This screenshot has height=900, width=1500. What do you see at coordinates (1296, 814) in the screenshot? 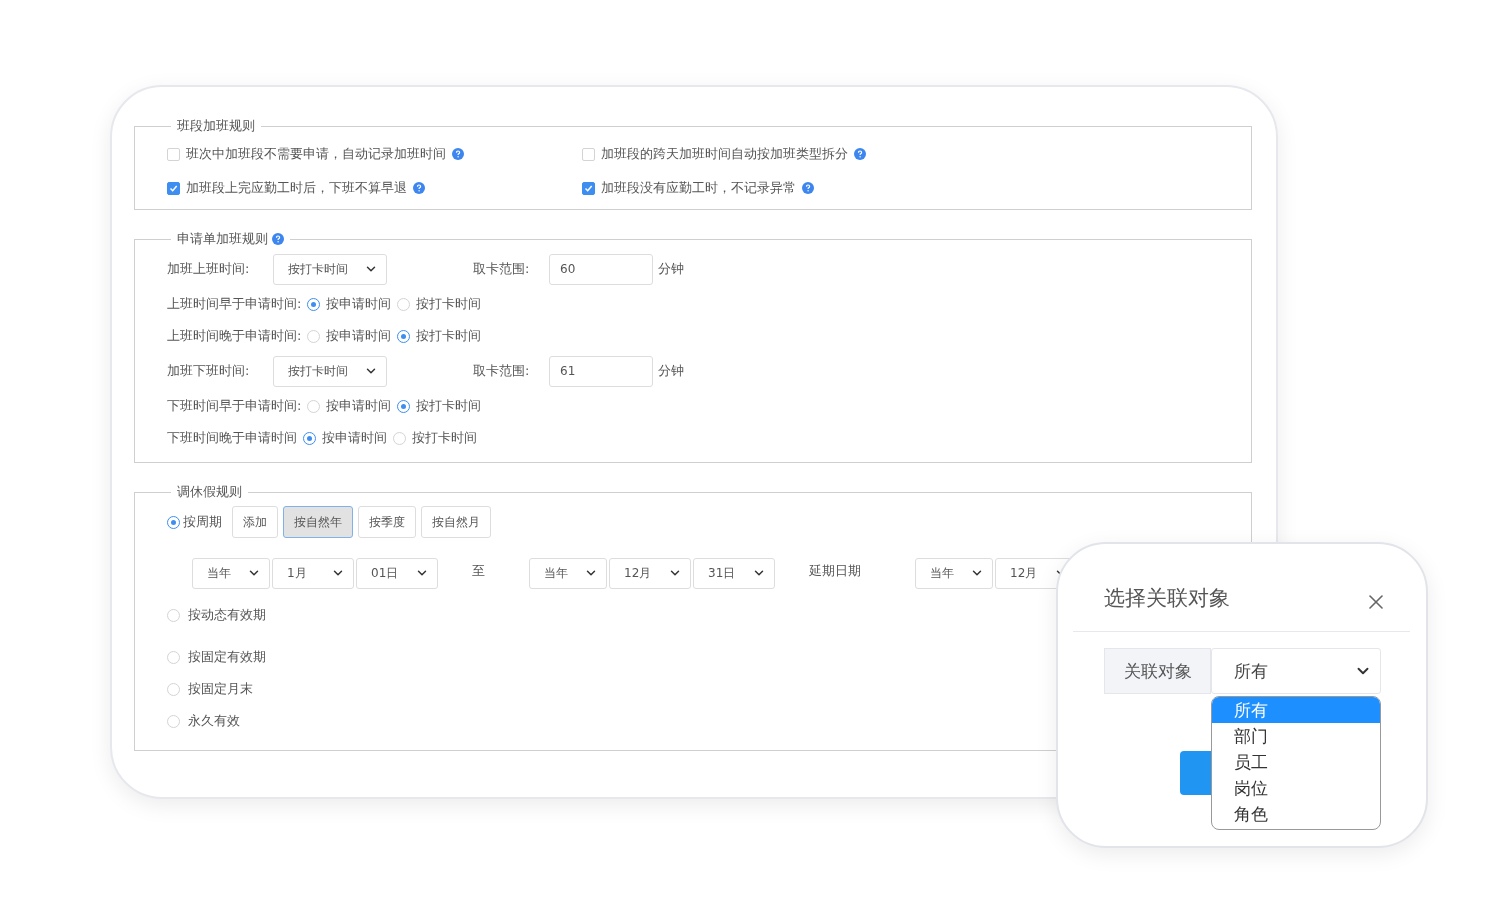
I see `dropdown-option: 角色` at bounding box center [1296, 814].